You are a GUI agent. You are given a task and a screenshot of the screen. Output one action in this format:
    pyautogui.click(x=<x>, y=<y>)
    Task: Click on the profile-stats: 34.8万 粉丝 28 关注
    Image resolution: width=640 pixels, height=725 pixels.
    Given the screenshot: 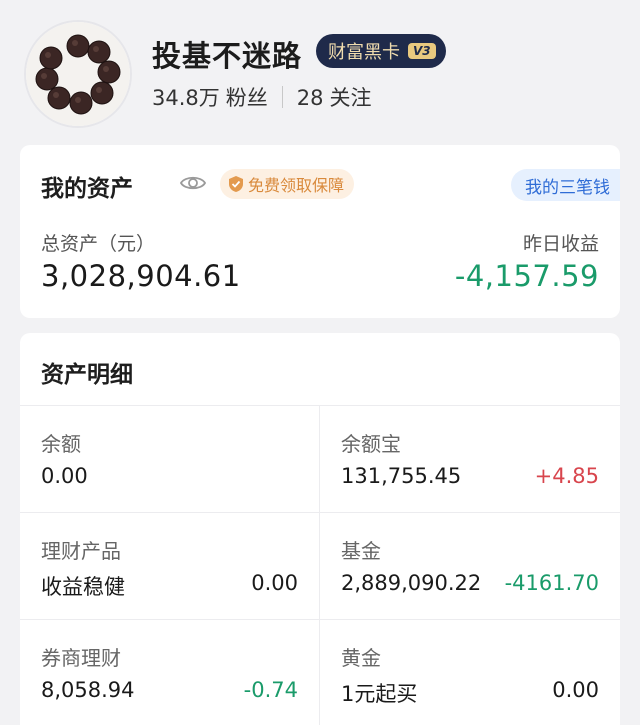 What is the action you would take?
    pyautogui.click(x=262, y=97)
    